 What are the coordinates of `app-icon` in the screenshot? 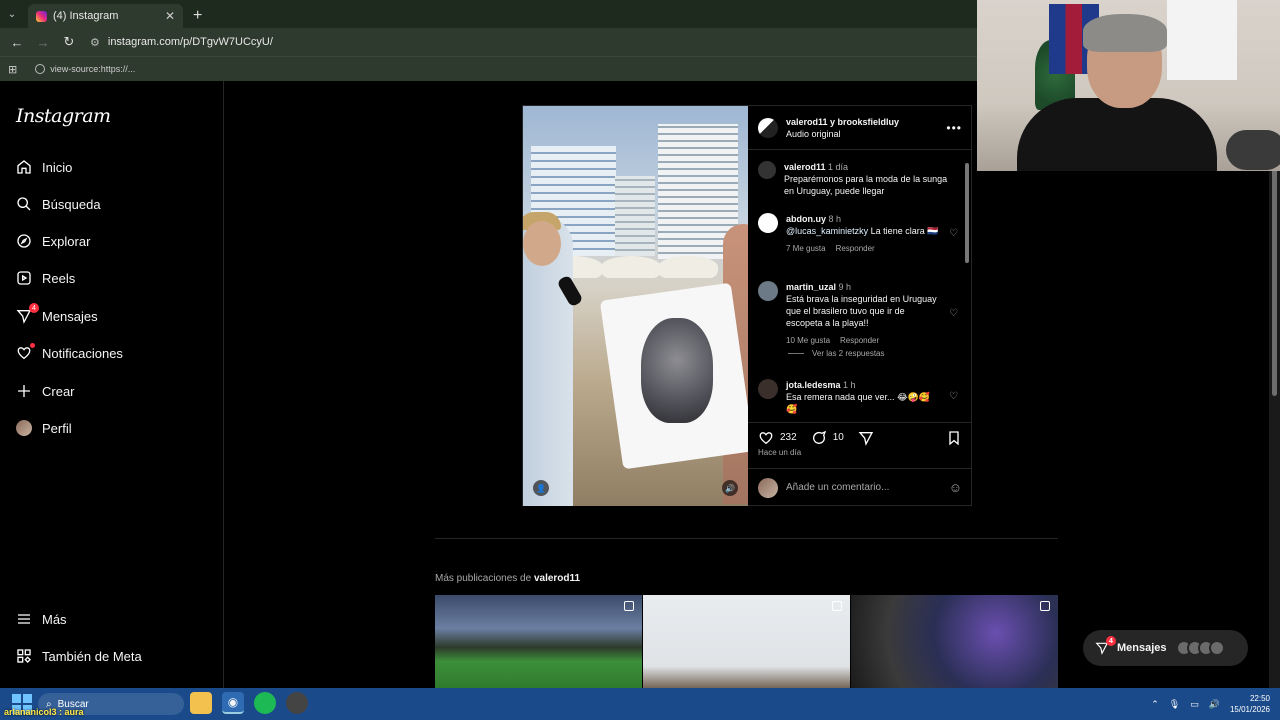 It's located at (297, 703).